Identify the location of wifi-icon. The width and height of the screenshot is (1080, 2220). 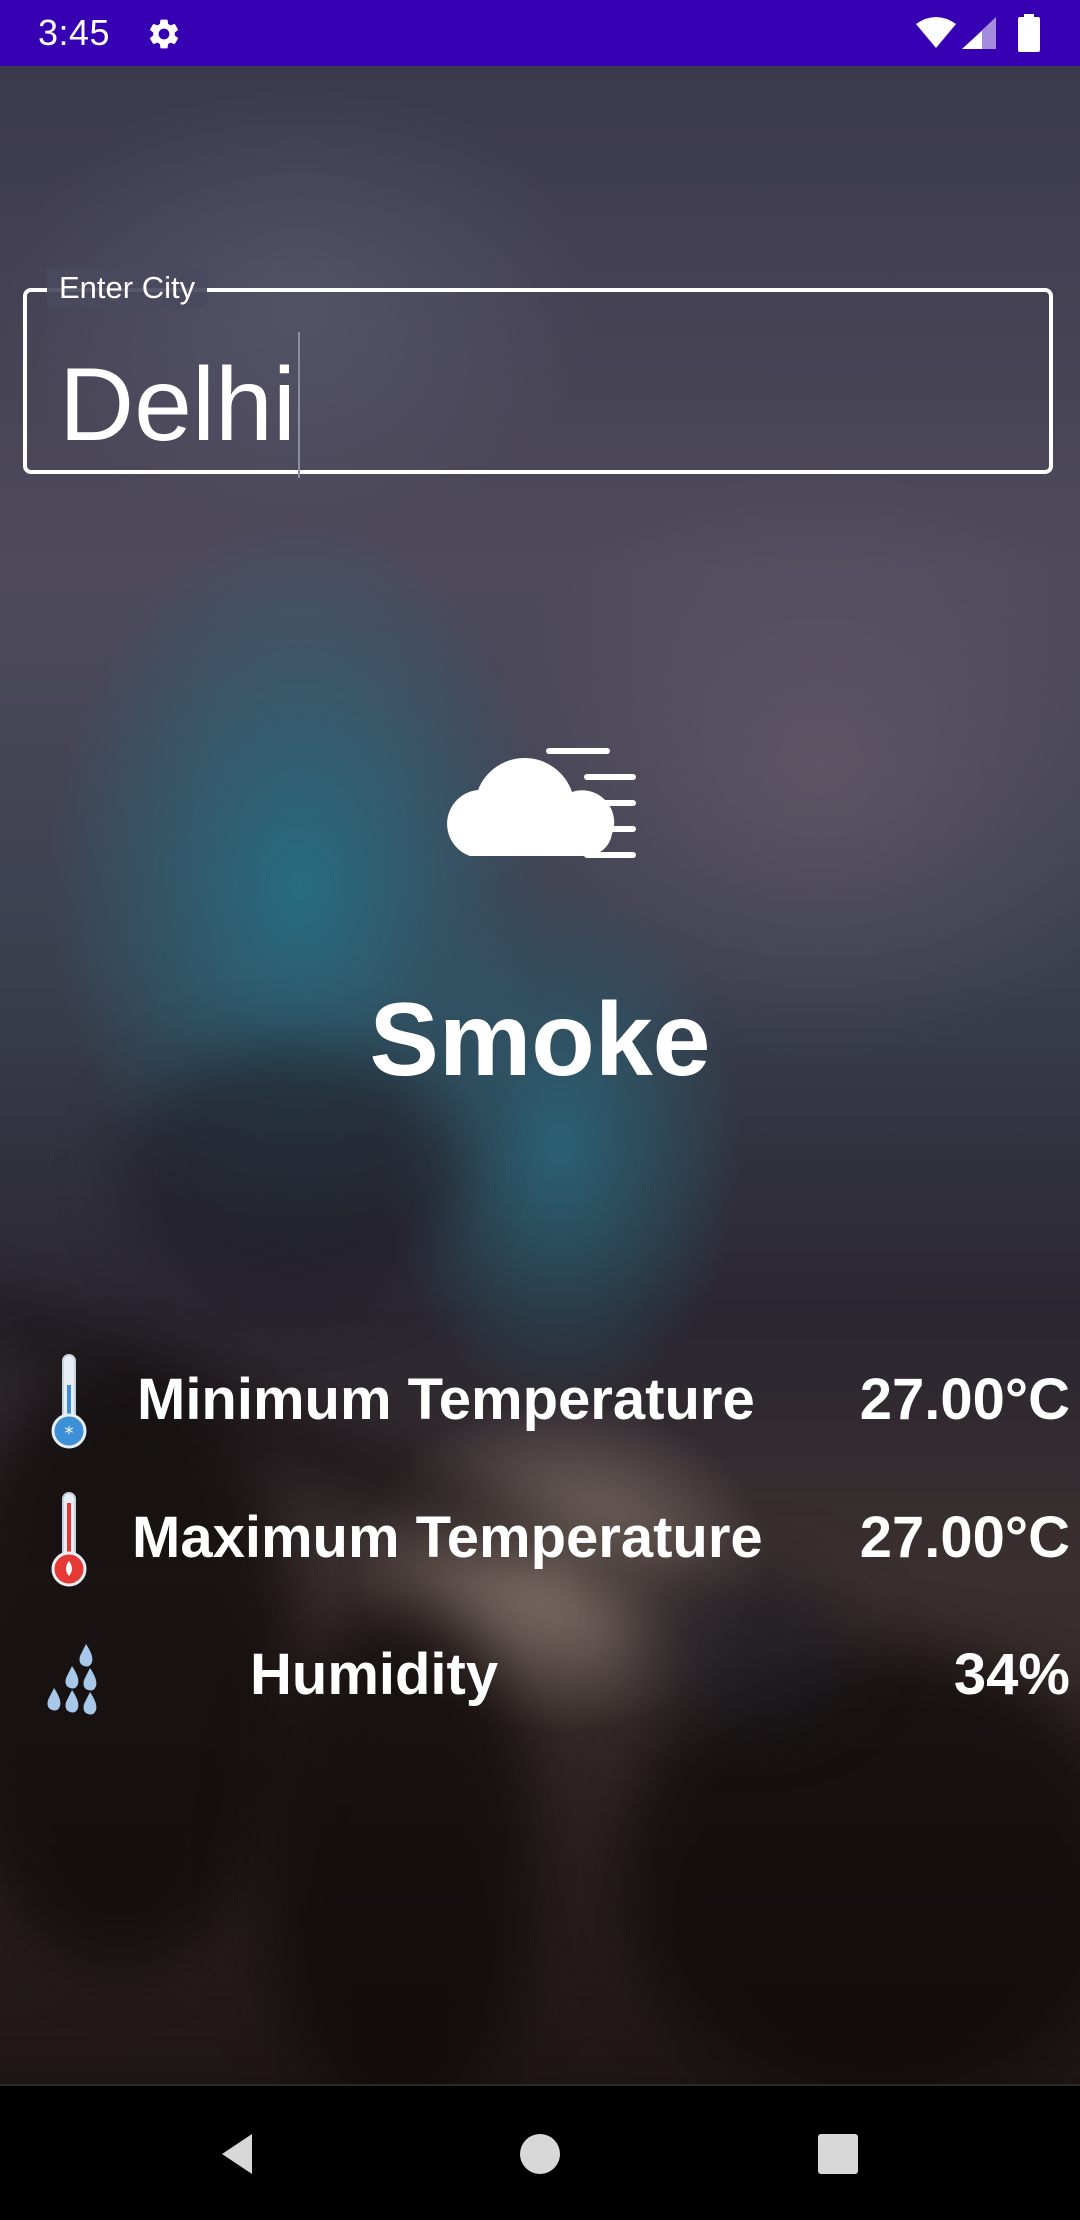
(936, 32).